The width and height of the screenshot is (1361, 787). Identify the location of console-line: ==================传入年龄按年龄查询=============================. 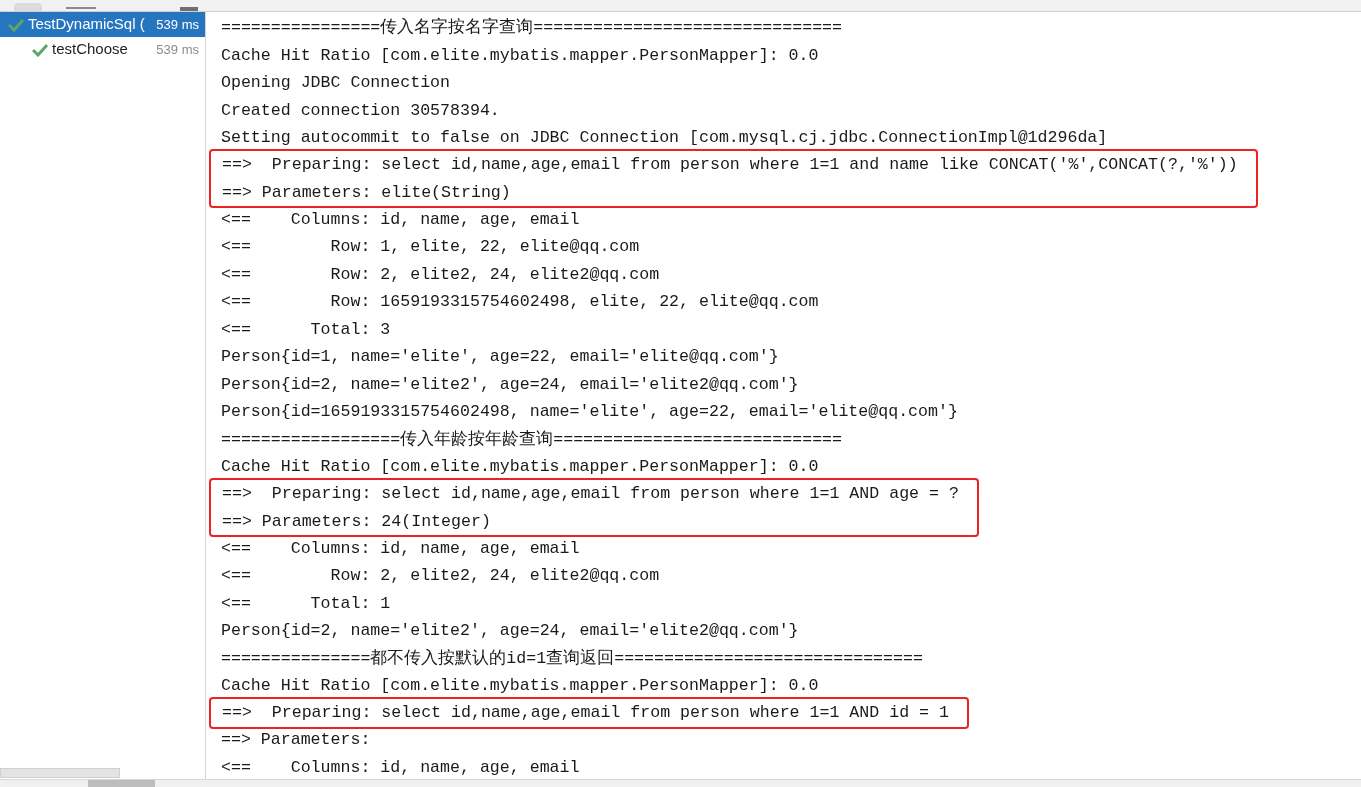
(532, 439).